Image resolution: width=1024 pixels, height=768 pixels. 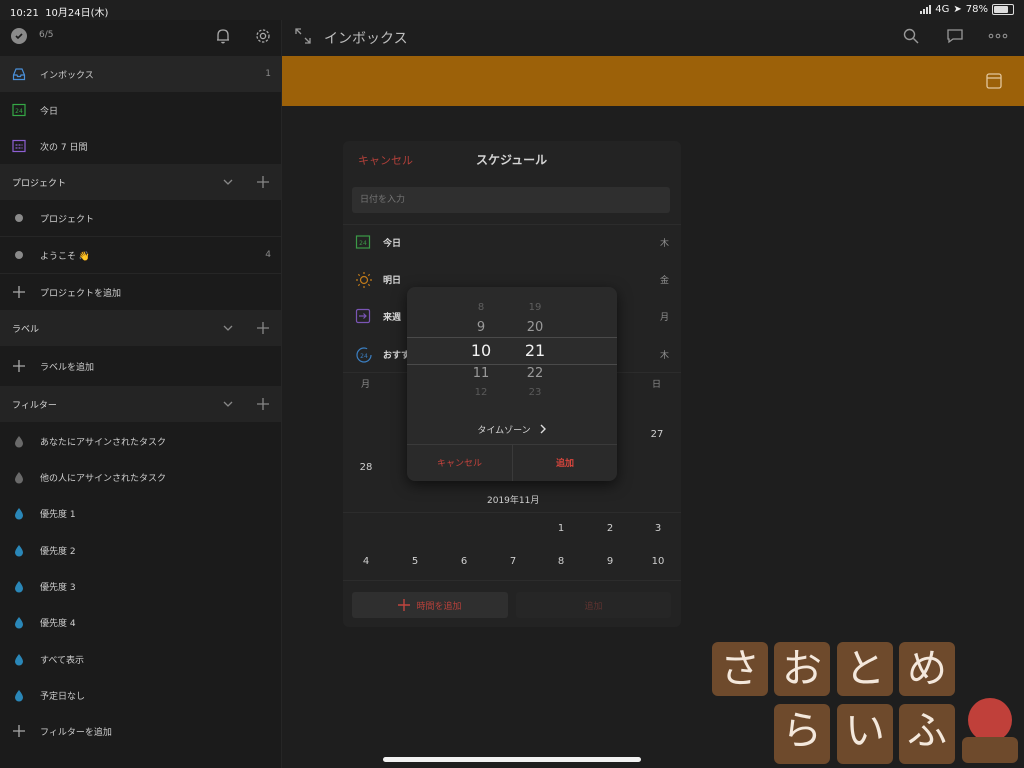 I want to click on sidebar-item-next7: 次の 7 日間, so click(x=140, y=146).